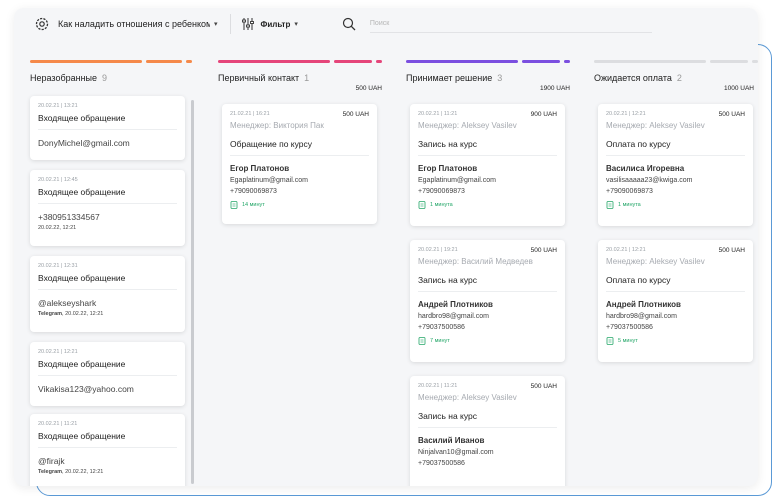 The height and width of the screenshot is (502, 775). What do you see at coordinates (679, 78) in the screenshot?
I see `column-count: 2` at bounding box center [679, 78].